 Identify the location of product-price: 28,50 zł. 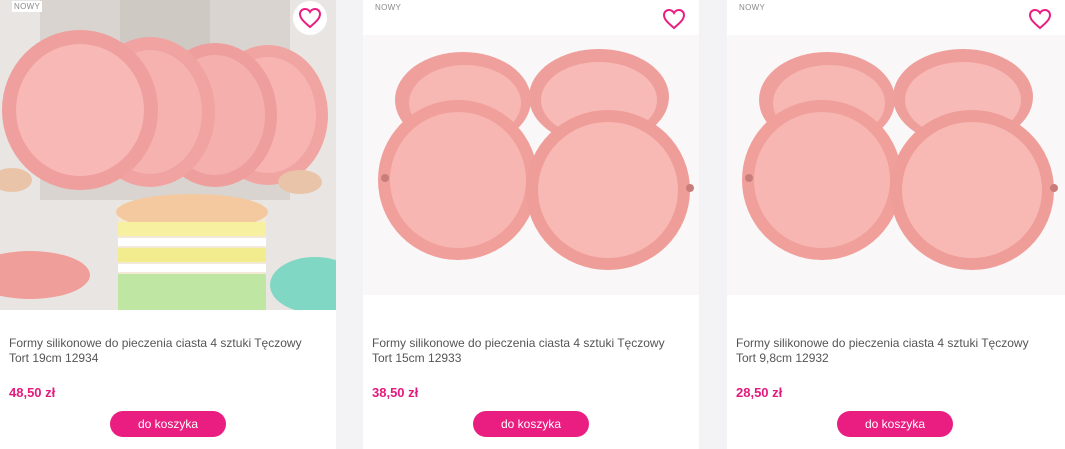
(759, 392).